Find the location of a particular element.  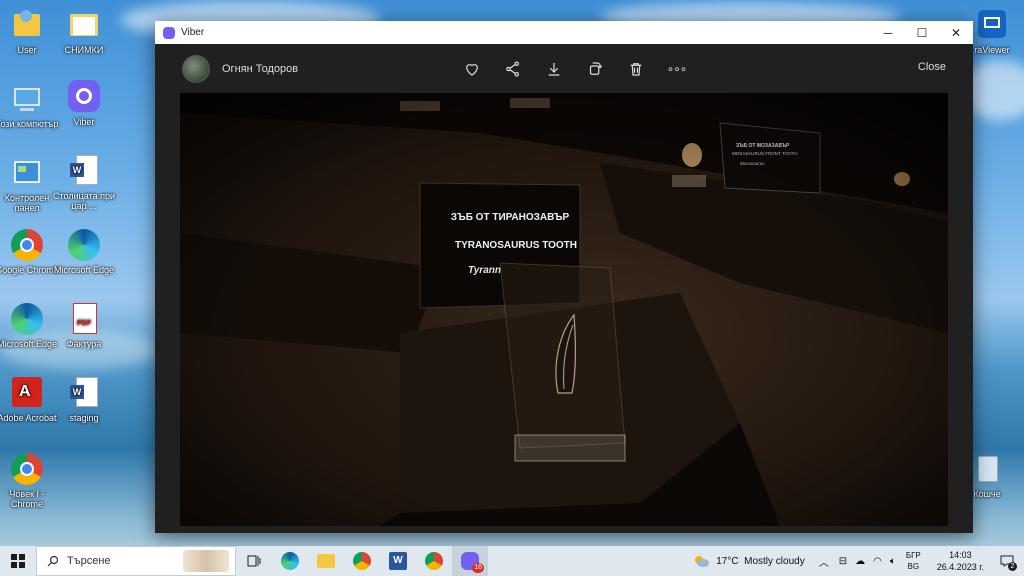

desktop-icon-label: СНИМКИ is located at coordinates (84, 50).